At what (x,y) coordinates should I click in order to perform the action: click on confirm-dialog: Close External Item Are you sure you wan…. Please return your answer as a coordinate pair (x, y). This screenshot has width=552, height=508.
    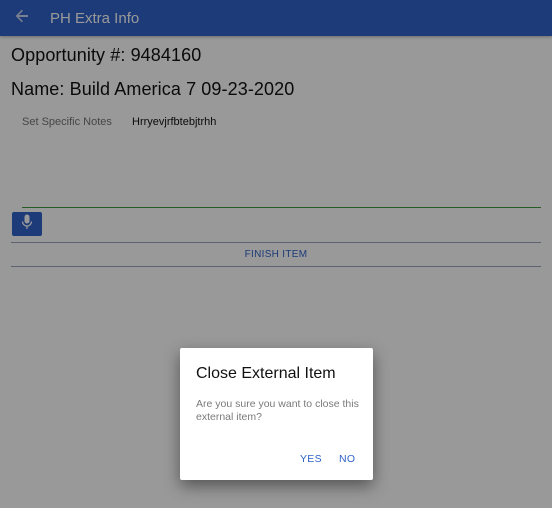
    Looking at the image, I should click on (276, 414).